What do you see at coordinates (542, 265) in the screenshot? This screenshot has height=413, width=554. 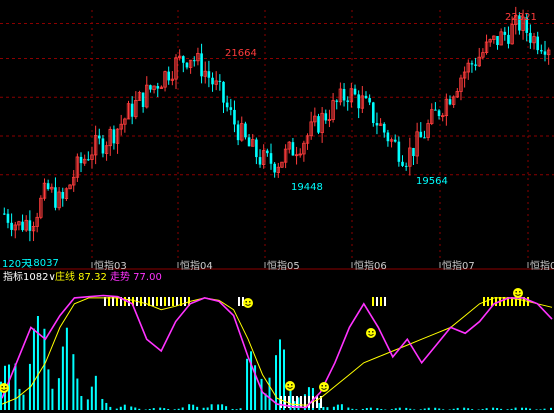 I see `x-axis-label: 恒指08` at bounding box center [542, 265].